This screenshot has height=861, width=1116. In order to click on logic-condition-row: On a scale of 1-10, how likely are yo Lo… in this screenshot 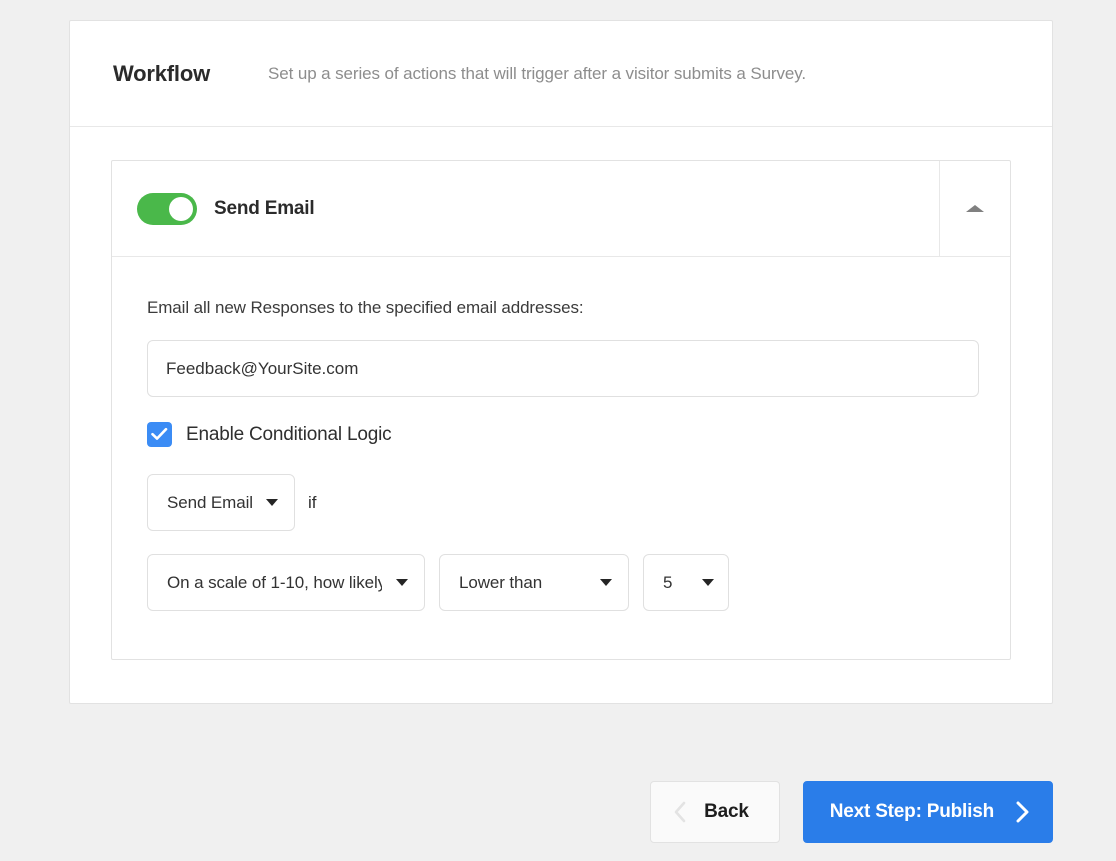, I will do `click(561, 582)`.